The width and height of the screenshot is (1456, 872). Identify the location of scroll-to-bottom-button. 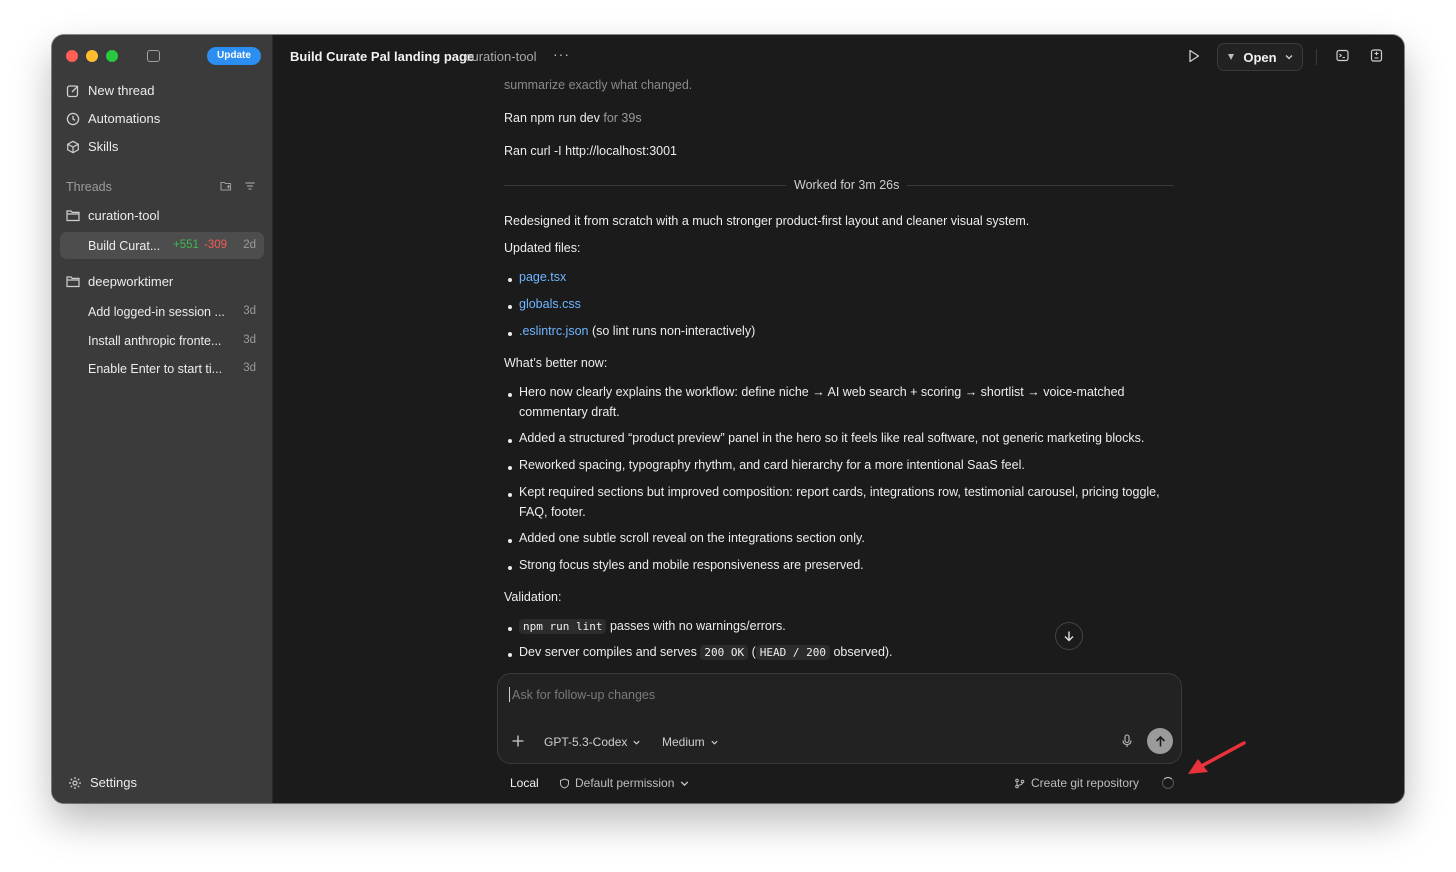
(1069, 636).